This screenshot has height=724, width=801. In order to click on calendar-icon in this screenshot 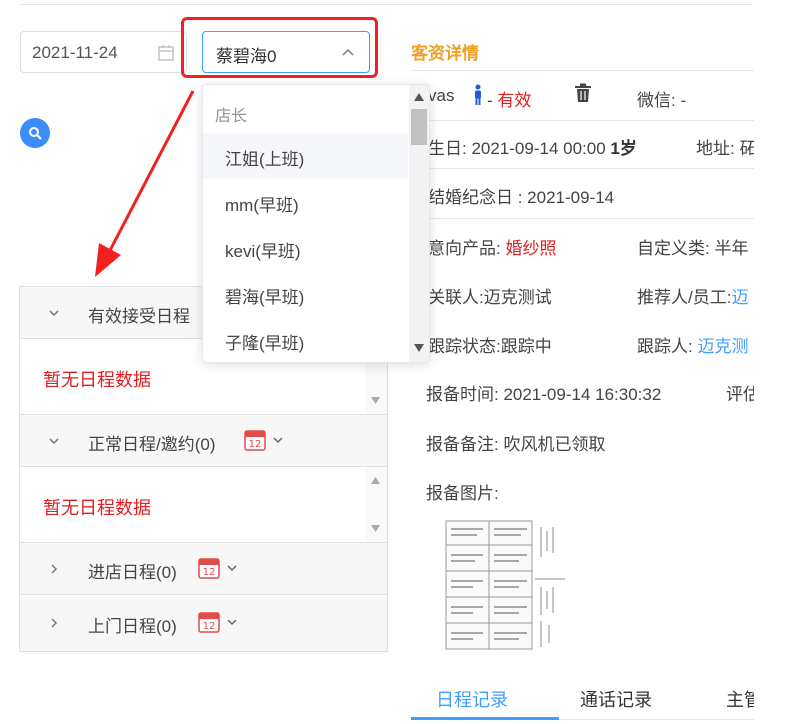, I will do `click(166, 53)`.